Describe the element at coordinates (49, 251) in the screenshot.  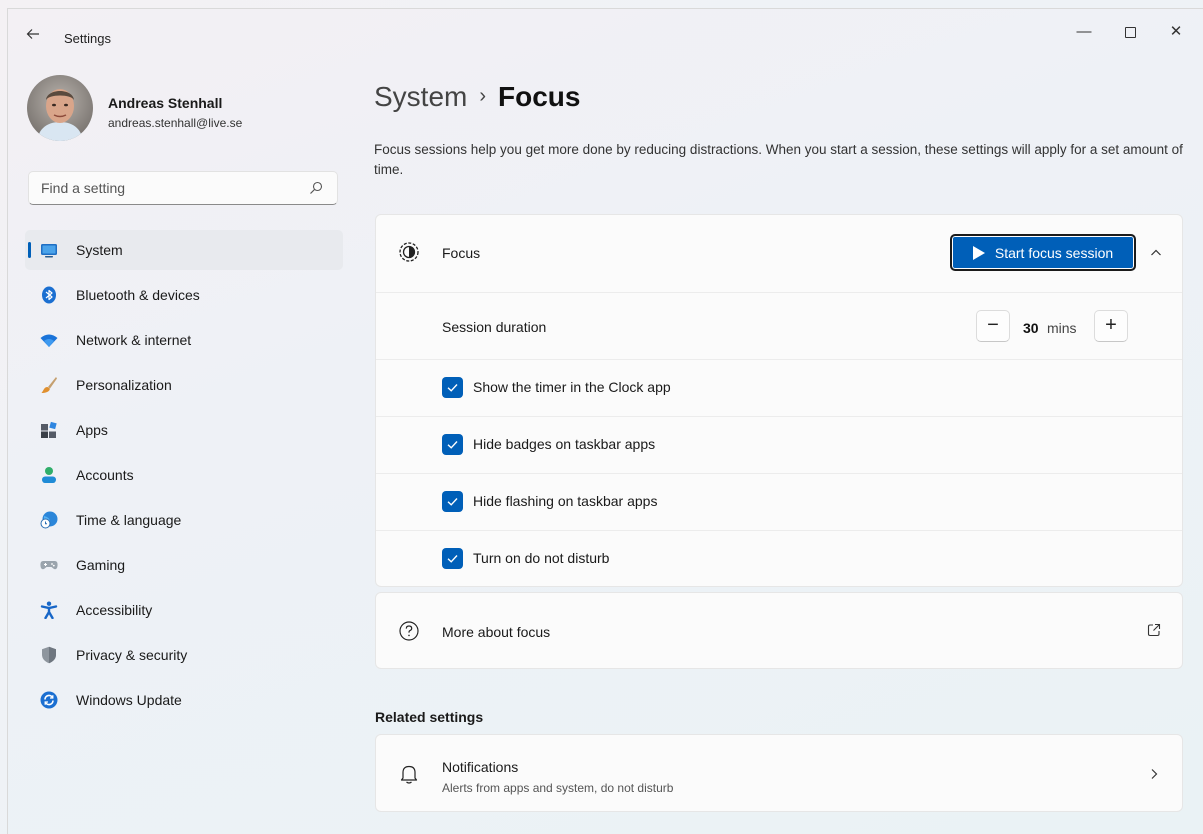
I see `system-display-icon` at that location.